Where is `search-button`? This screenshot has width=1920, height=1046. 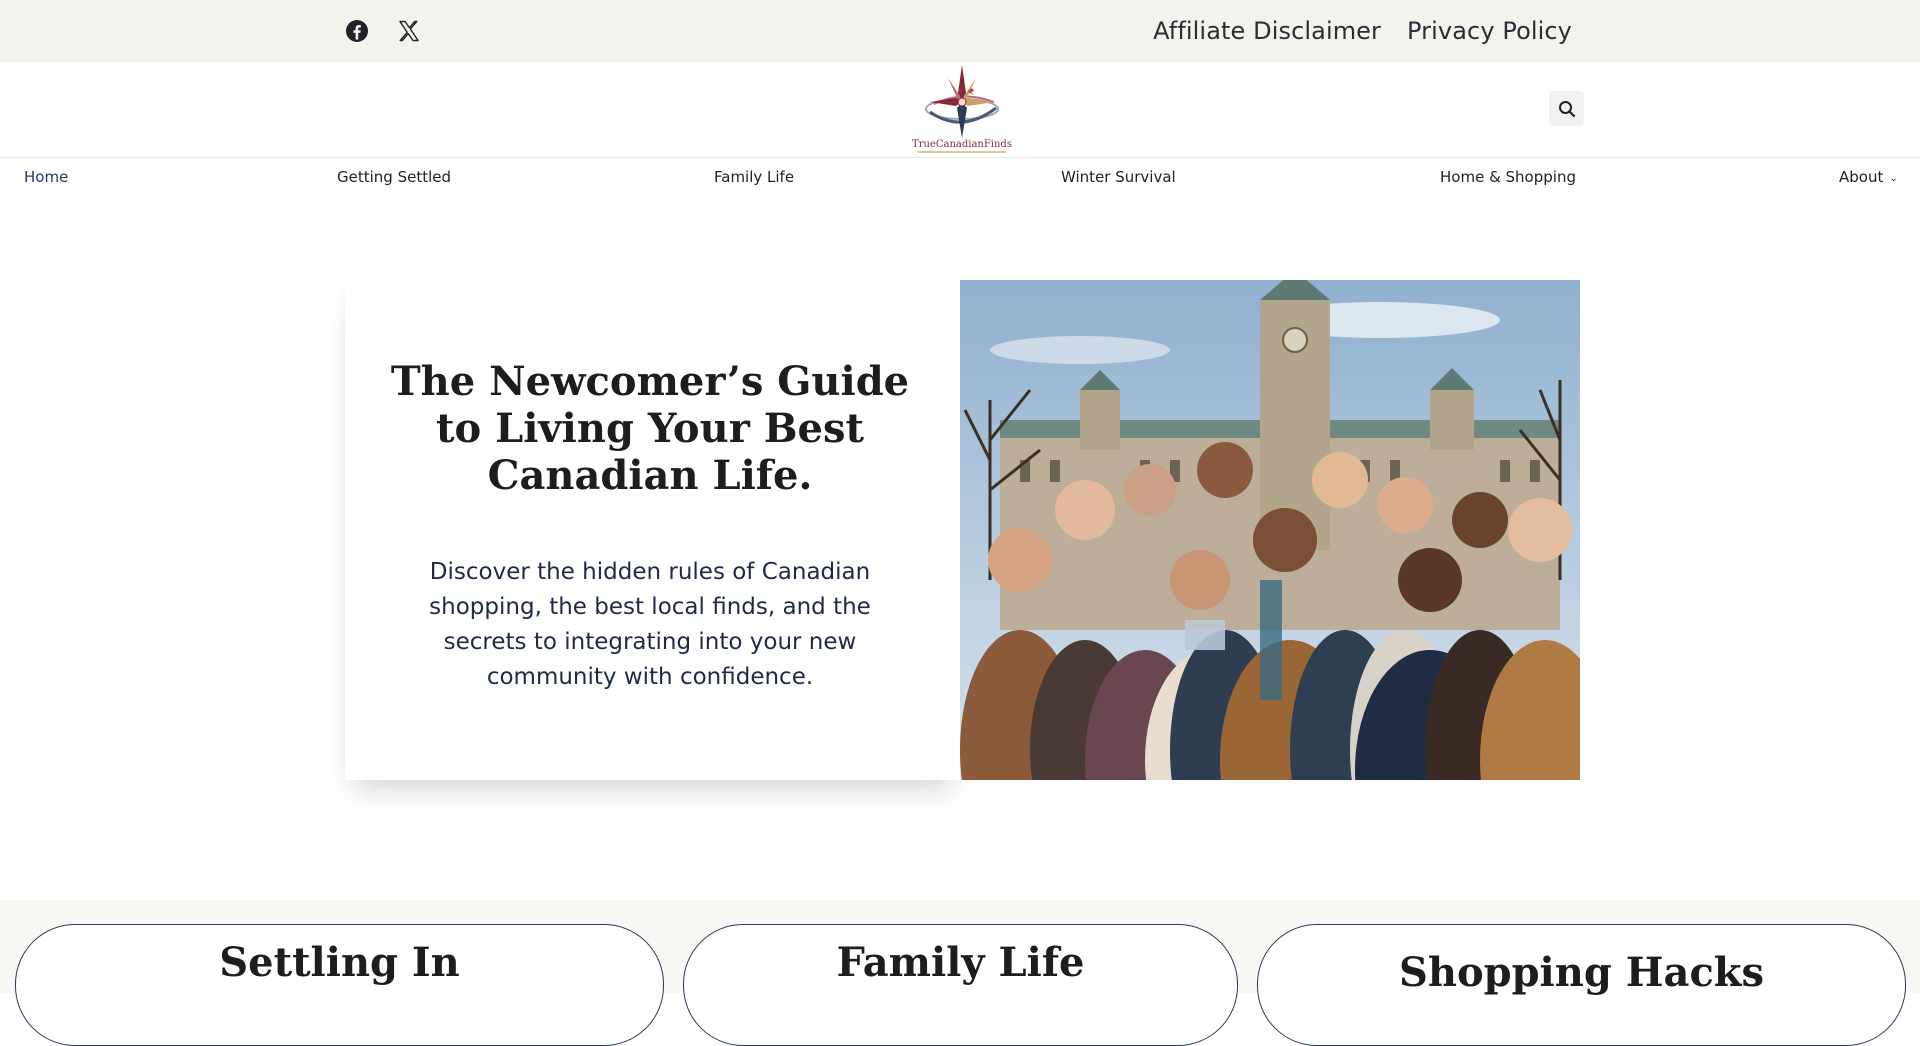 search-button is located at coordinates (1566, 108).